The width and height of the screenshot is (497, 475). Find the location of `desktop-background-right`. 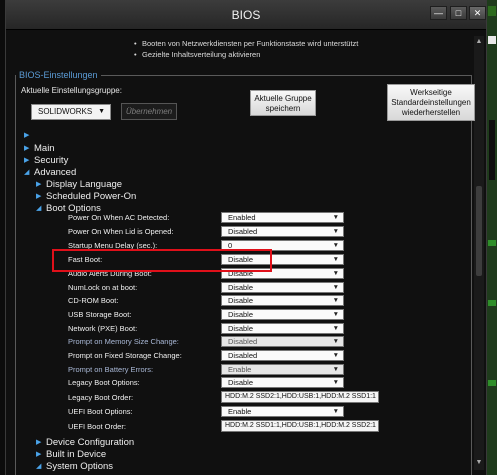

desktop-background-right is located at coordinates (491, 237).